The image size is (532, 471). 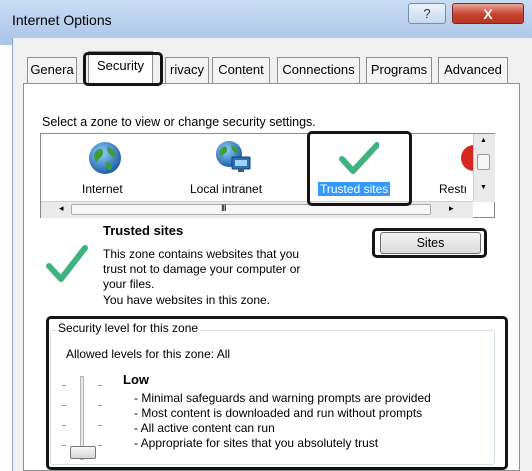 What do you see at coordinates (201, 254) in the screenshot?
I see `zone-description-line: This zone contains websites that you` at bounding box center [201, 254].